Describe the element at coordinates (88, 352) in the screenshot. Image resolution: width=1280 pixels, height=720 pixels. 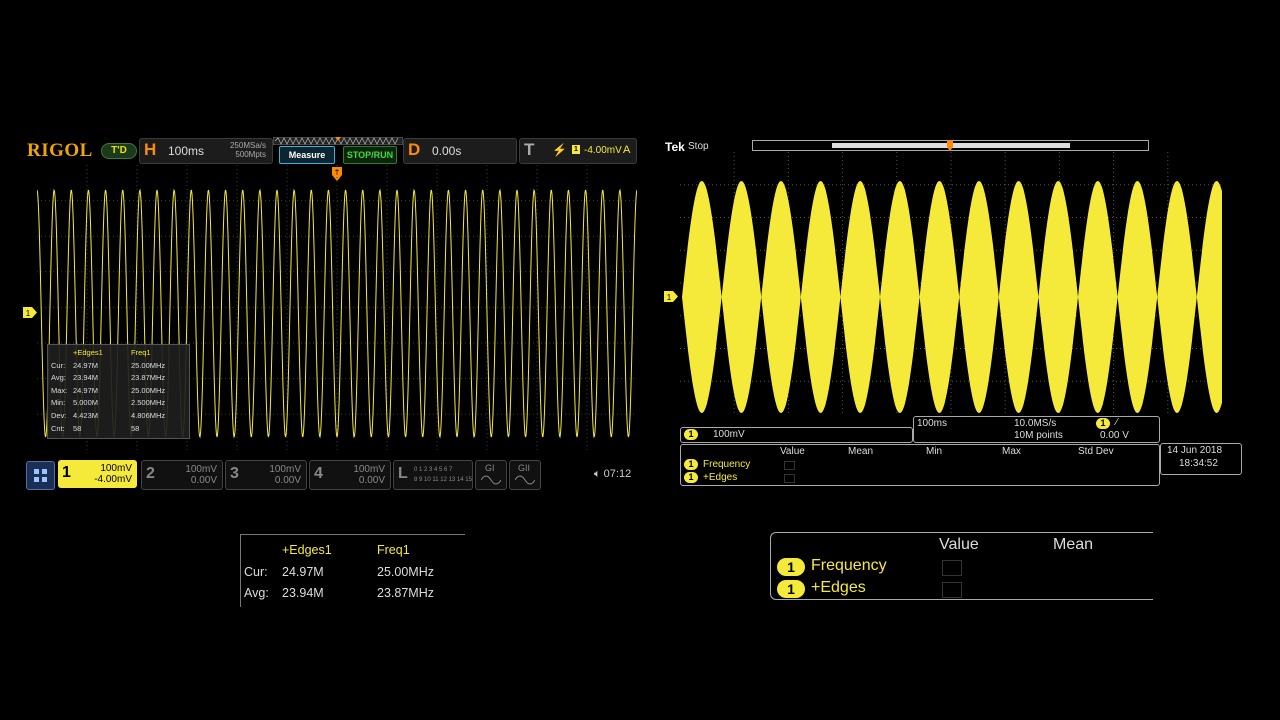
I see `meas-header-edges: +Edges1` at that location.